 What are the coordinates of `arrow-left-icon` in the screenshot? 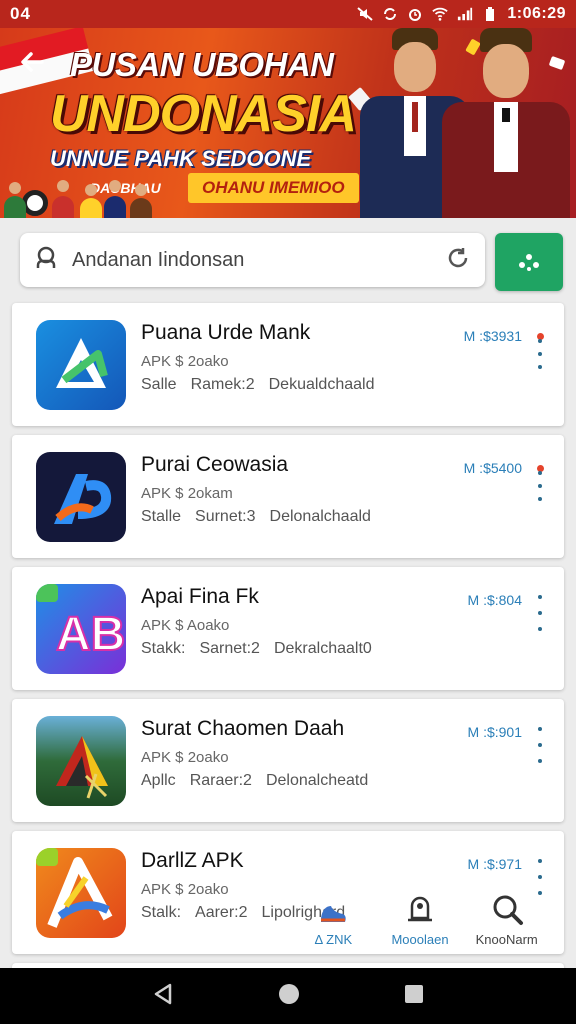 It's located at (32, 62).